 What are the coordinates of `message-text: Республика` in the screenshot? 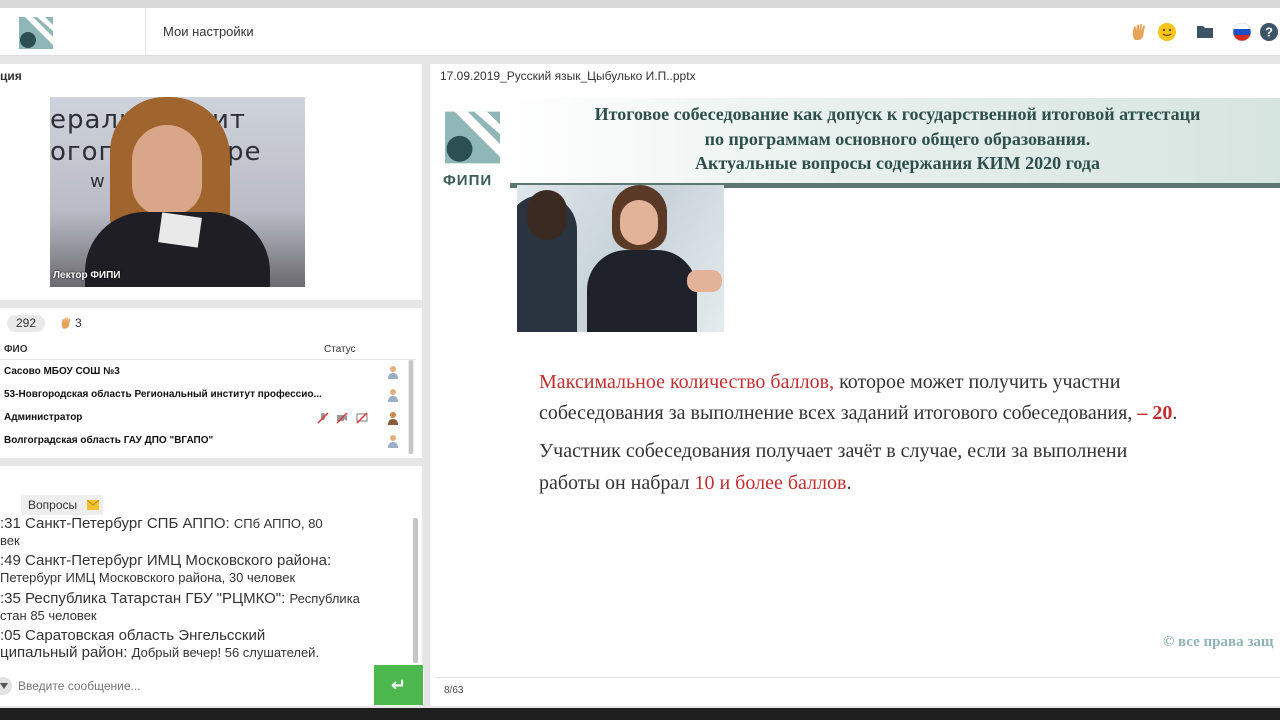 It's located at (324, 598).